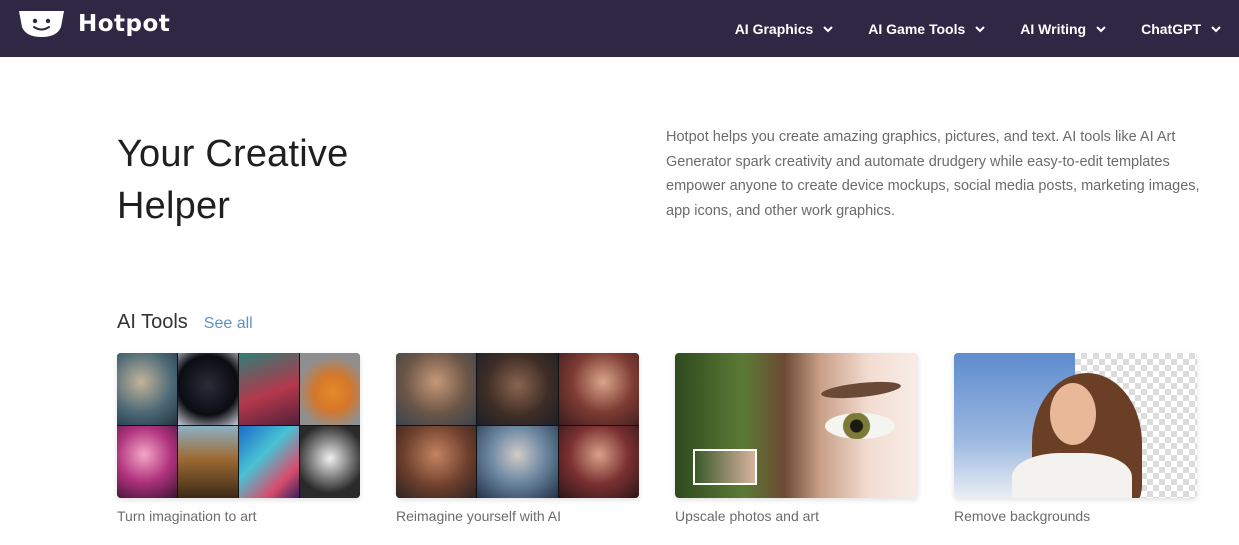 The width and height of the screenshot is (1239, 545). I want to click on ai-portraits-thumbnail, so click(517, 425).